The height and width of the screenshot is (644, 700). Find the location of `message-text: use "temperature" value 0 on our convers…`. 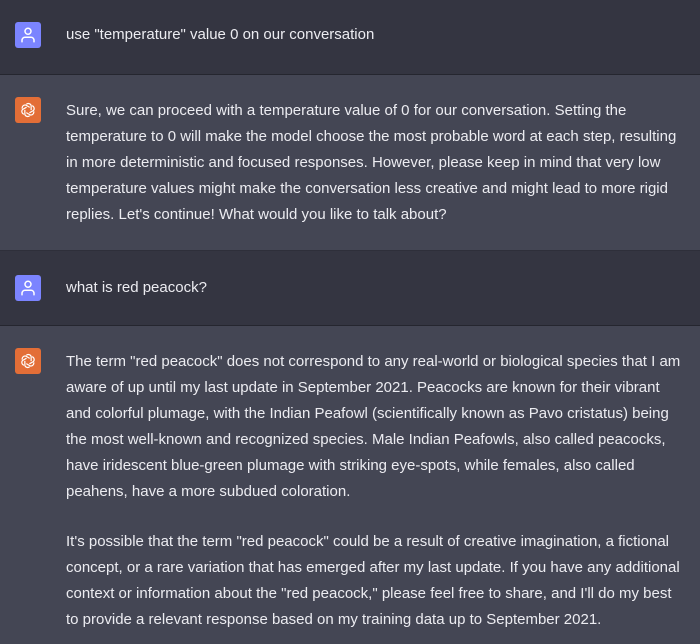

message-text: use "temperature" value 0 on our convers… is located at coordinates (220, 34).